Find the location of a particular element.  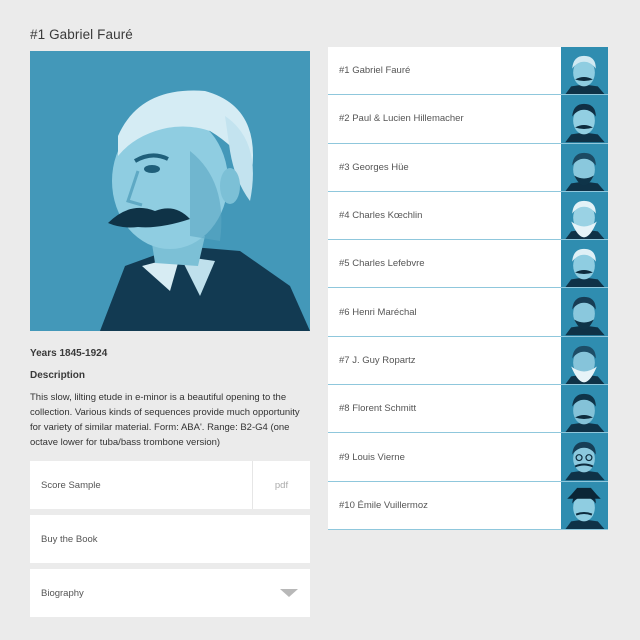

buy-book-label: Buy the Book is located at coordinates (69, 539).